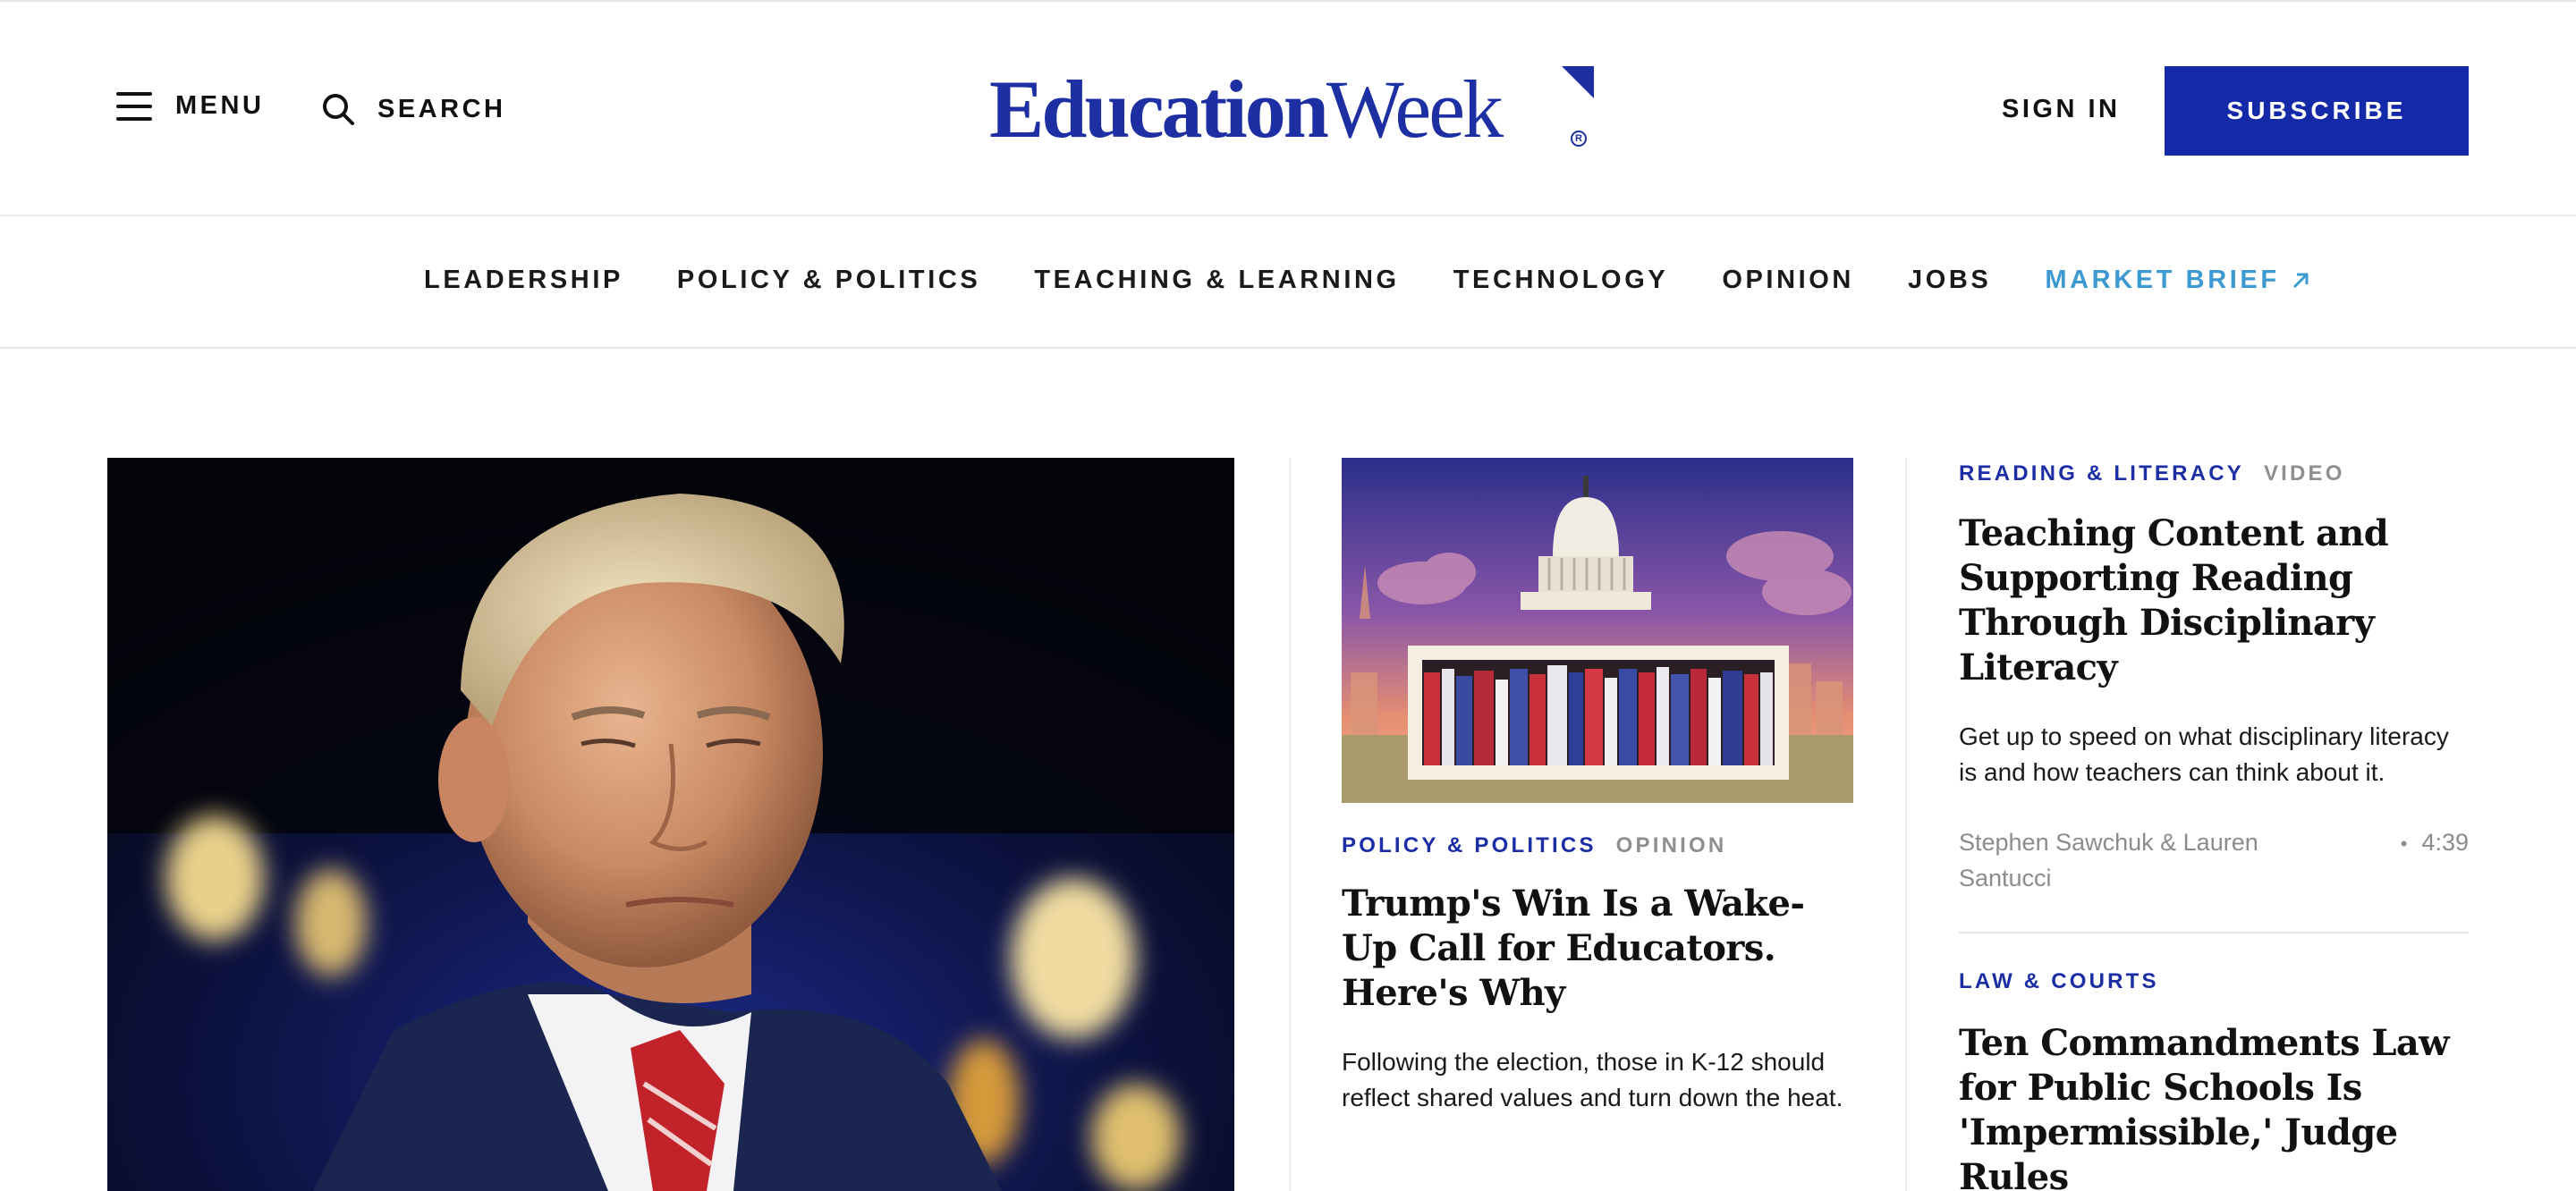 The height and width of the screenshot is (1191, 2576). What do you see at coordinates (2101, 473) in the screenshot?
I see `story-category-link: READING & LITERACY` at bounding box center [2101, 473].